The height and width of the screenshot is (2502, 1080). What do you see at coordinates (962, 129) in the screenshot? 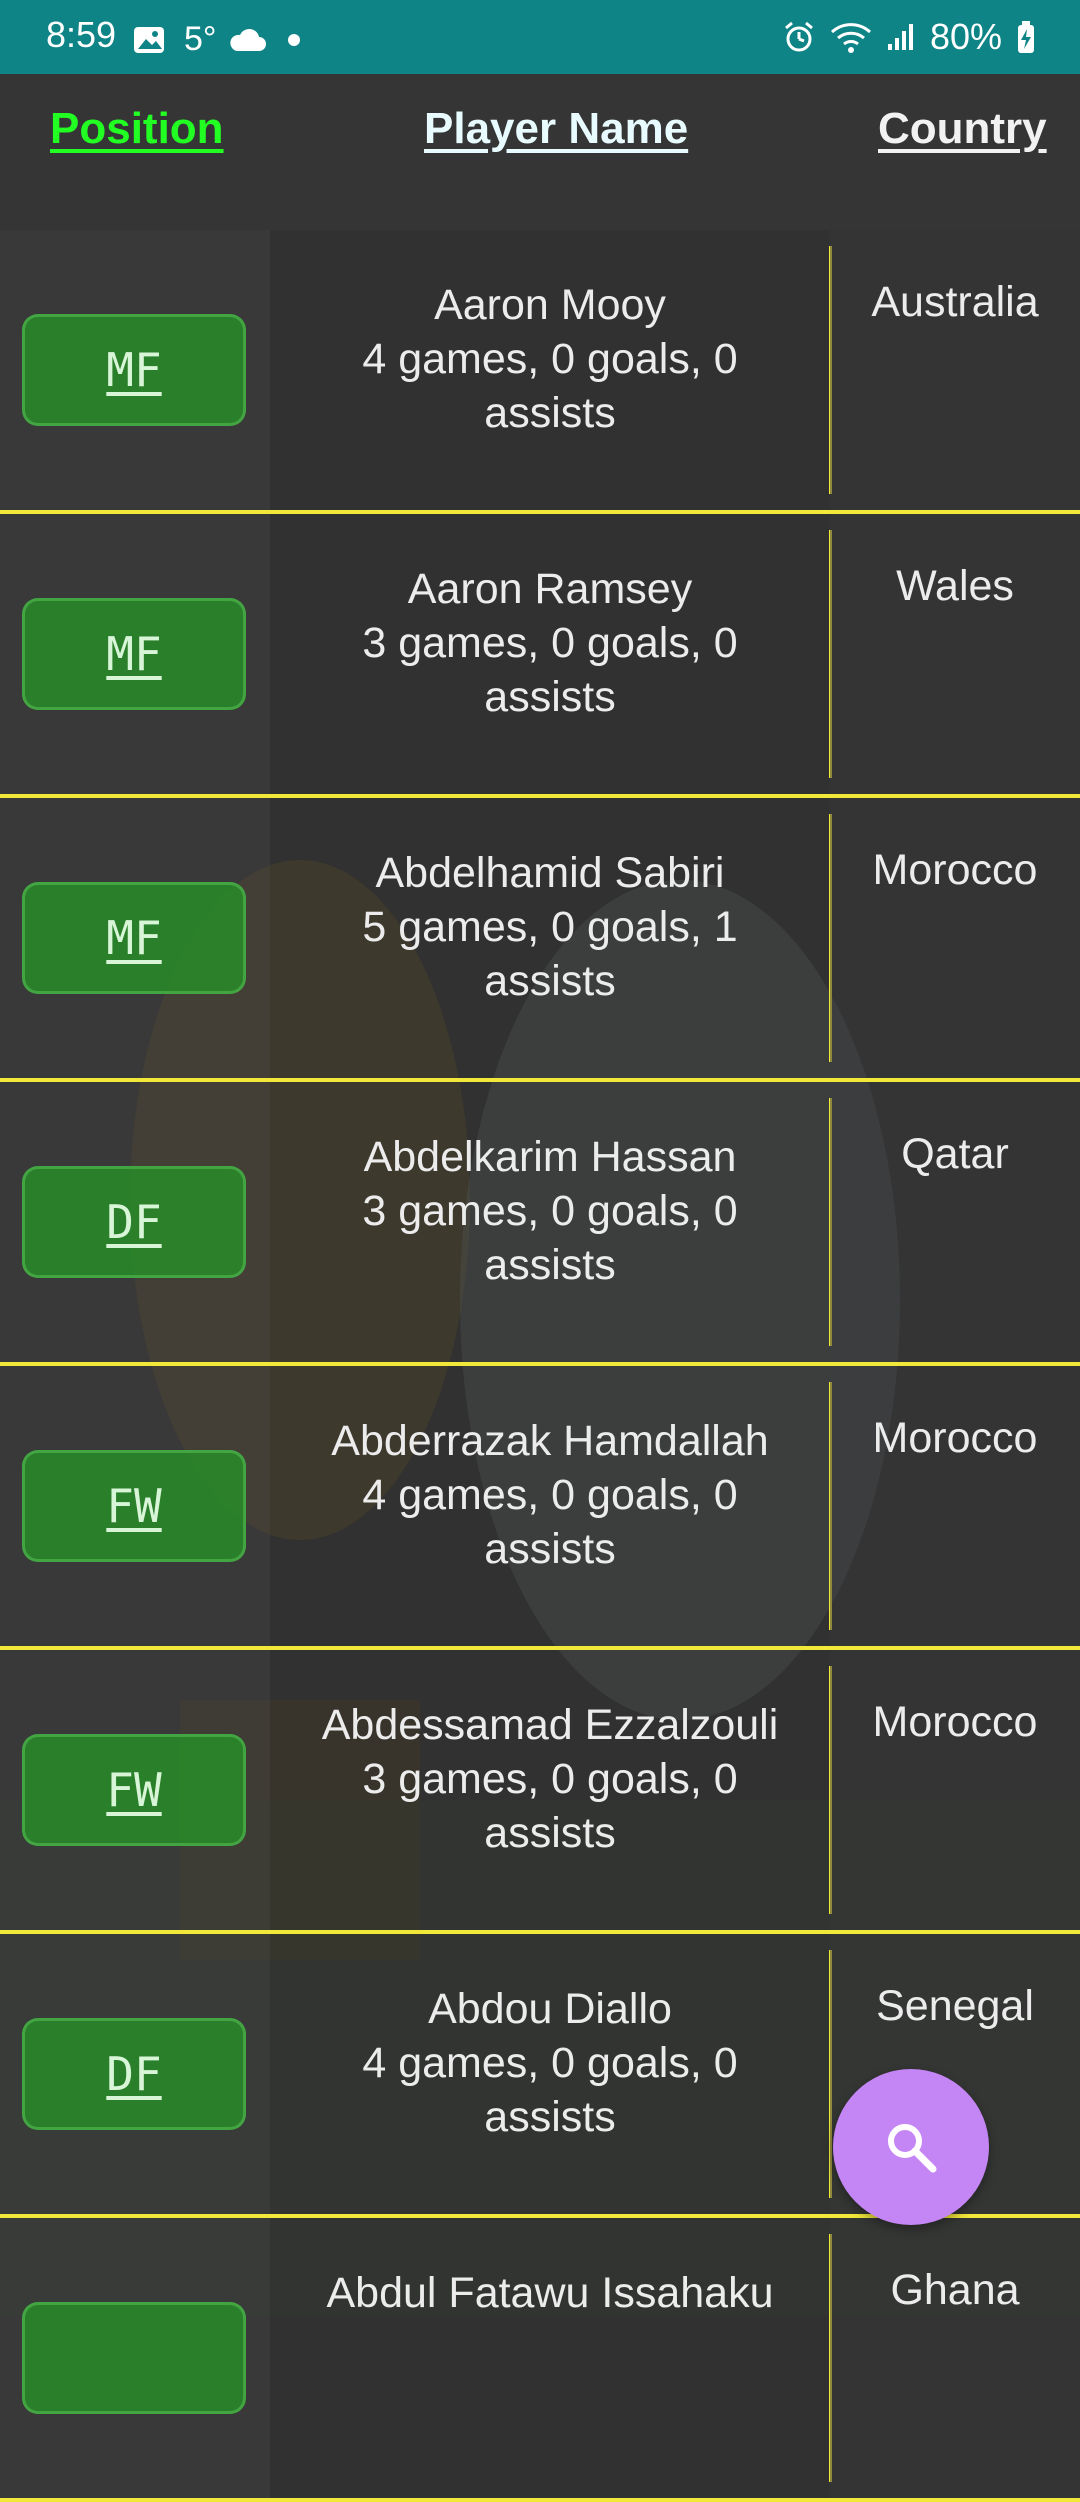
I see `sort-by-country-link: Country` at bounding box center [962, 129].